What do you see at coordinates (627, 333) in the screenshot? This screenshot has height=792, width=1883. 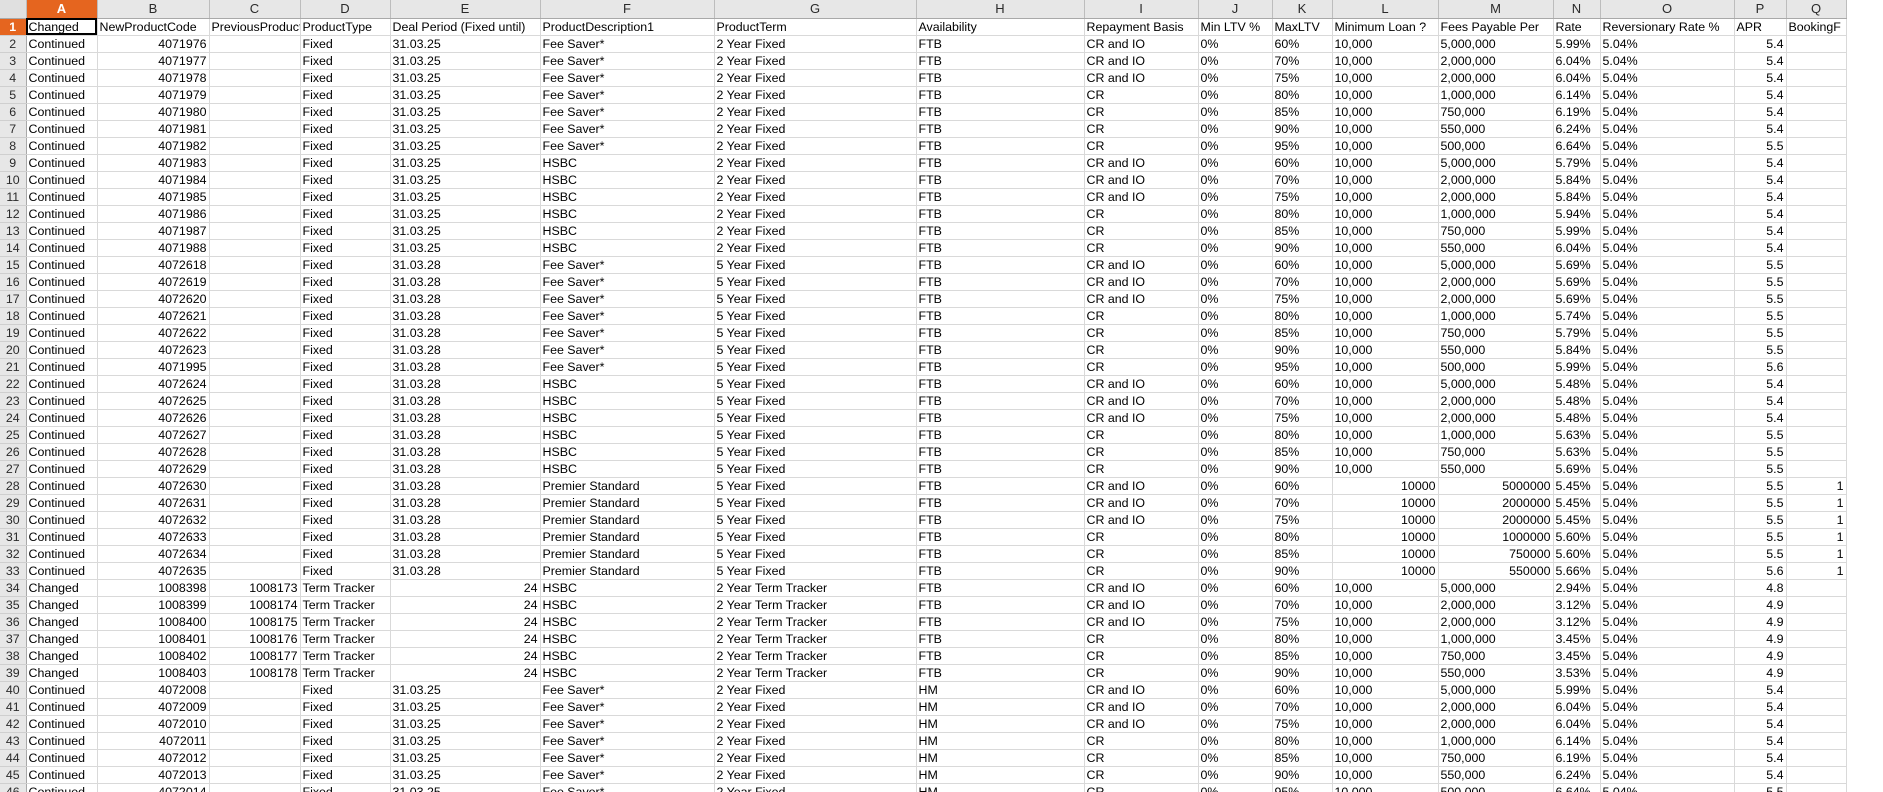 I see `cell-f19: Fee Saver*` at bounding box center [627, 333].